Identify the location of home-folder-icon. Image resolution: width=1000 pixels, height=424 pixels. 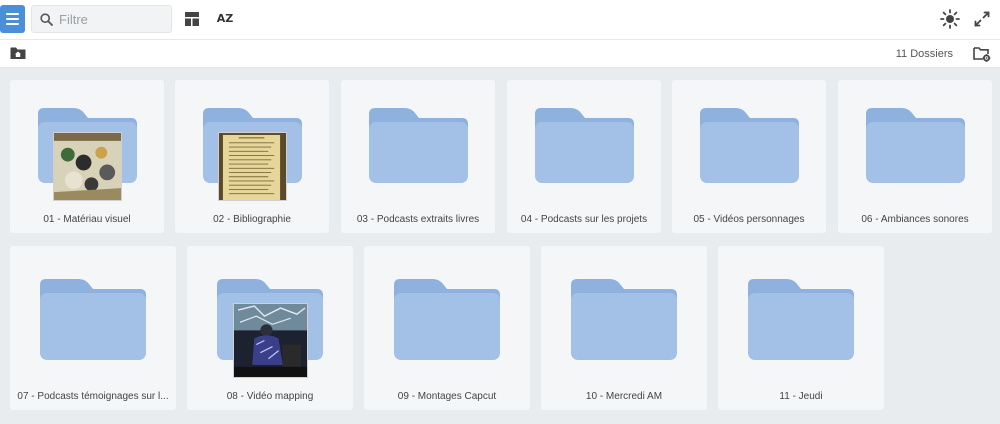
(18, 53).